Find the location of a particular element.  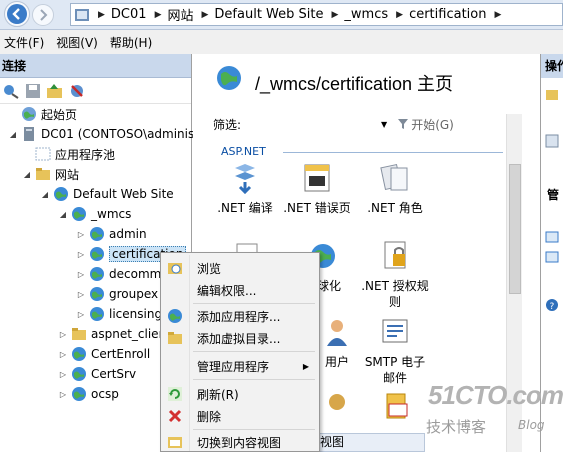

help-icon: ? is located at coordinates (552, 305).